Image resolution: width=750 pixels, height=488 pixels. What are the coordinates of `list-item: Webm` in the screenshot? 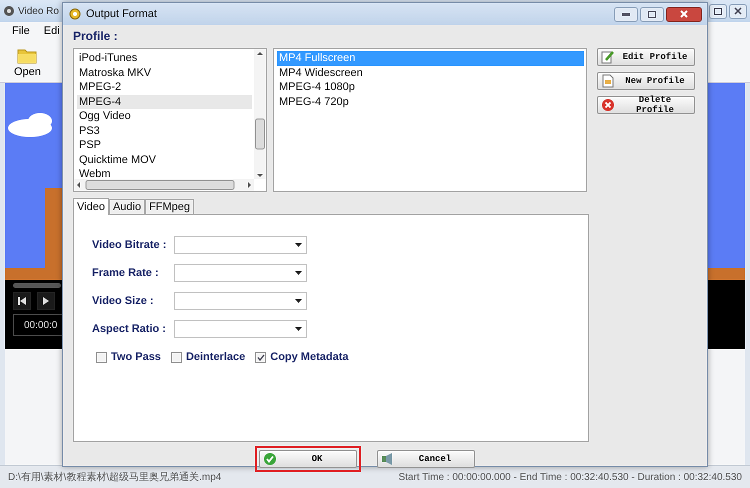 It's located at (164, 174).